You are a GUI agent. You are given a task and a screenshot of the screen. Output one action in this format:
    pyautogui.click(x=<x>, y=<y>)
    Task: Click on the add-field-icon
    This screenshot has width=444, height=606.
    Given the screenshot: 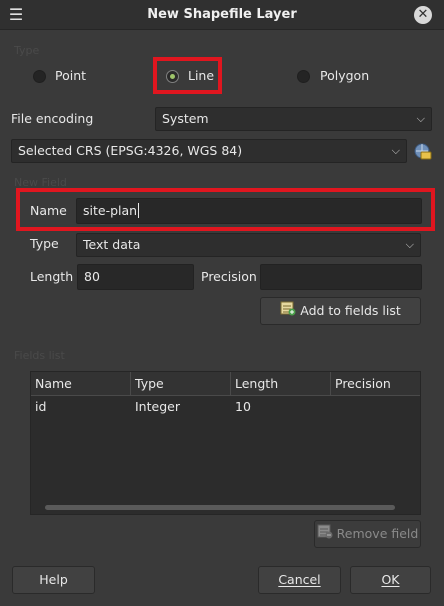 What is the action you would take?
    pyautogui.click(x=288, y=312)
    